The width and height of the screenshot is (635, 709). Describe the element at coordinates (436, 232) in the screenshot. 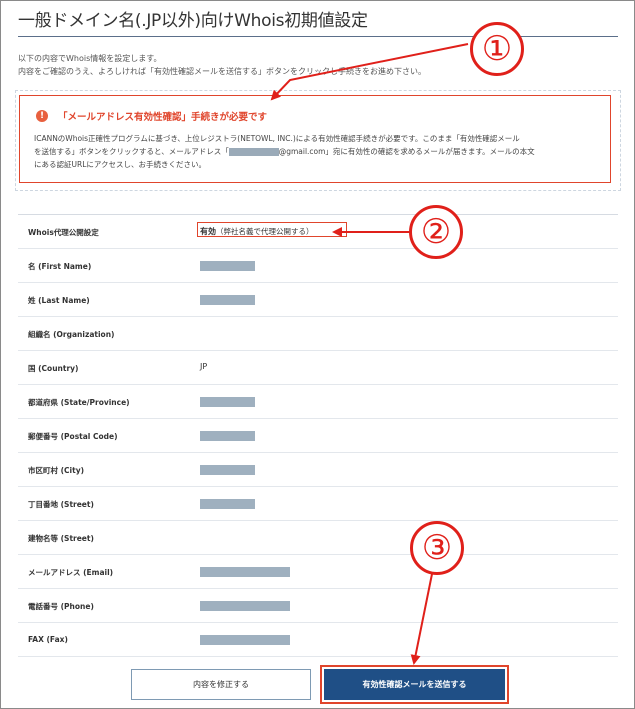

I see `callout-marker-2: ②` at that location.